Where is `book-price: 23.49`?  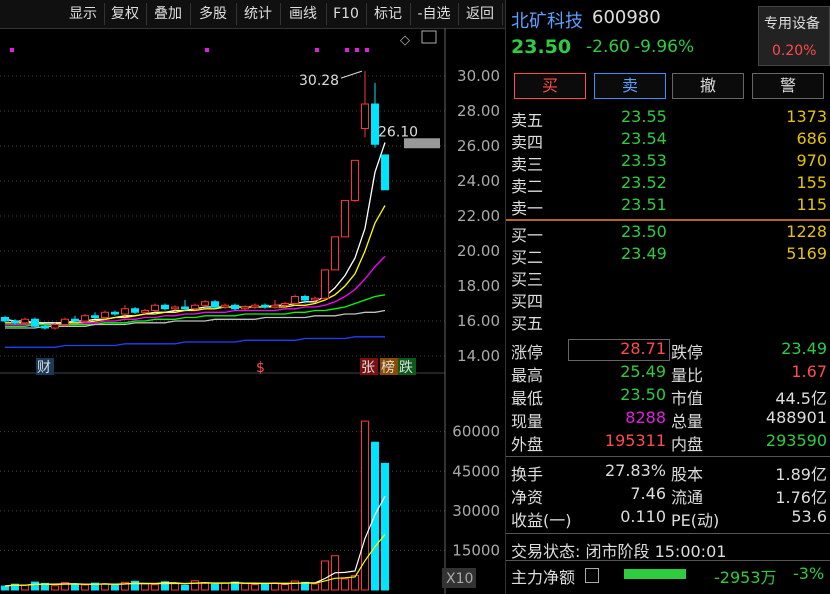 book-price: 23.49 is located at coordinates (644, 253).